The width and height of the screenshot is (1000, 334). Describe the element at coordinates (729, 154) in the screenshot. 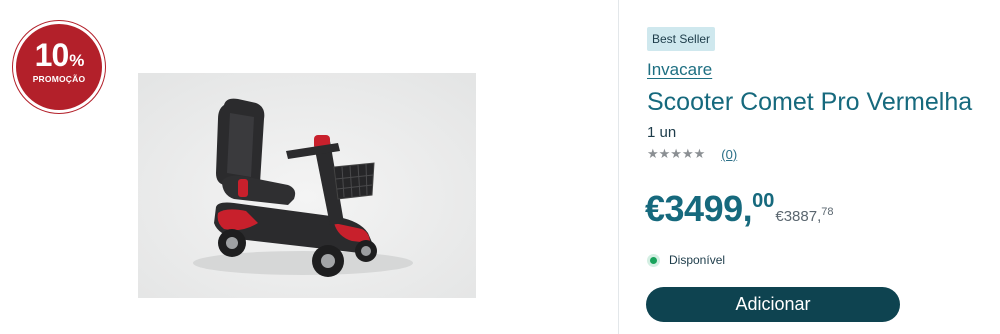

I see `review-count-link: (0)` at that location.